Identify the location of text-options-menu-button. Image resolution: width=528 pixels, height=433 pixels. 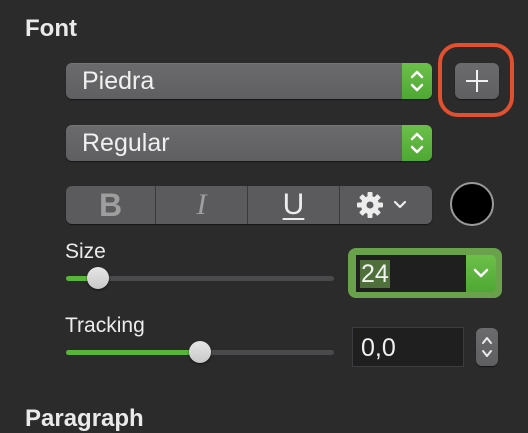
(386, 205).